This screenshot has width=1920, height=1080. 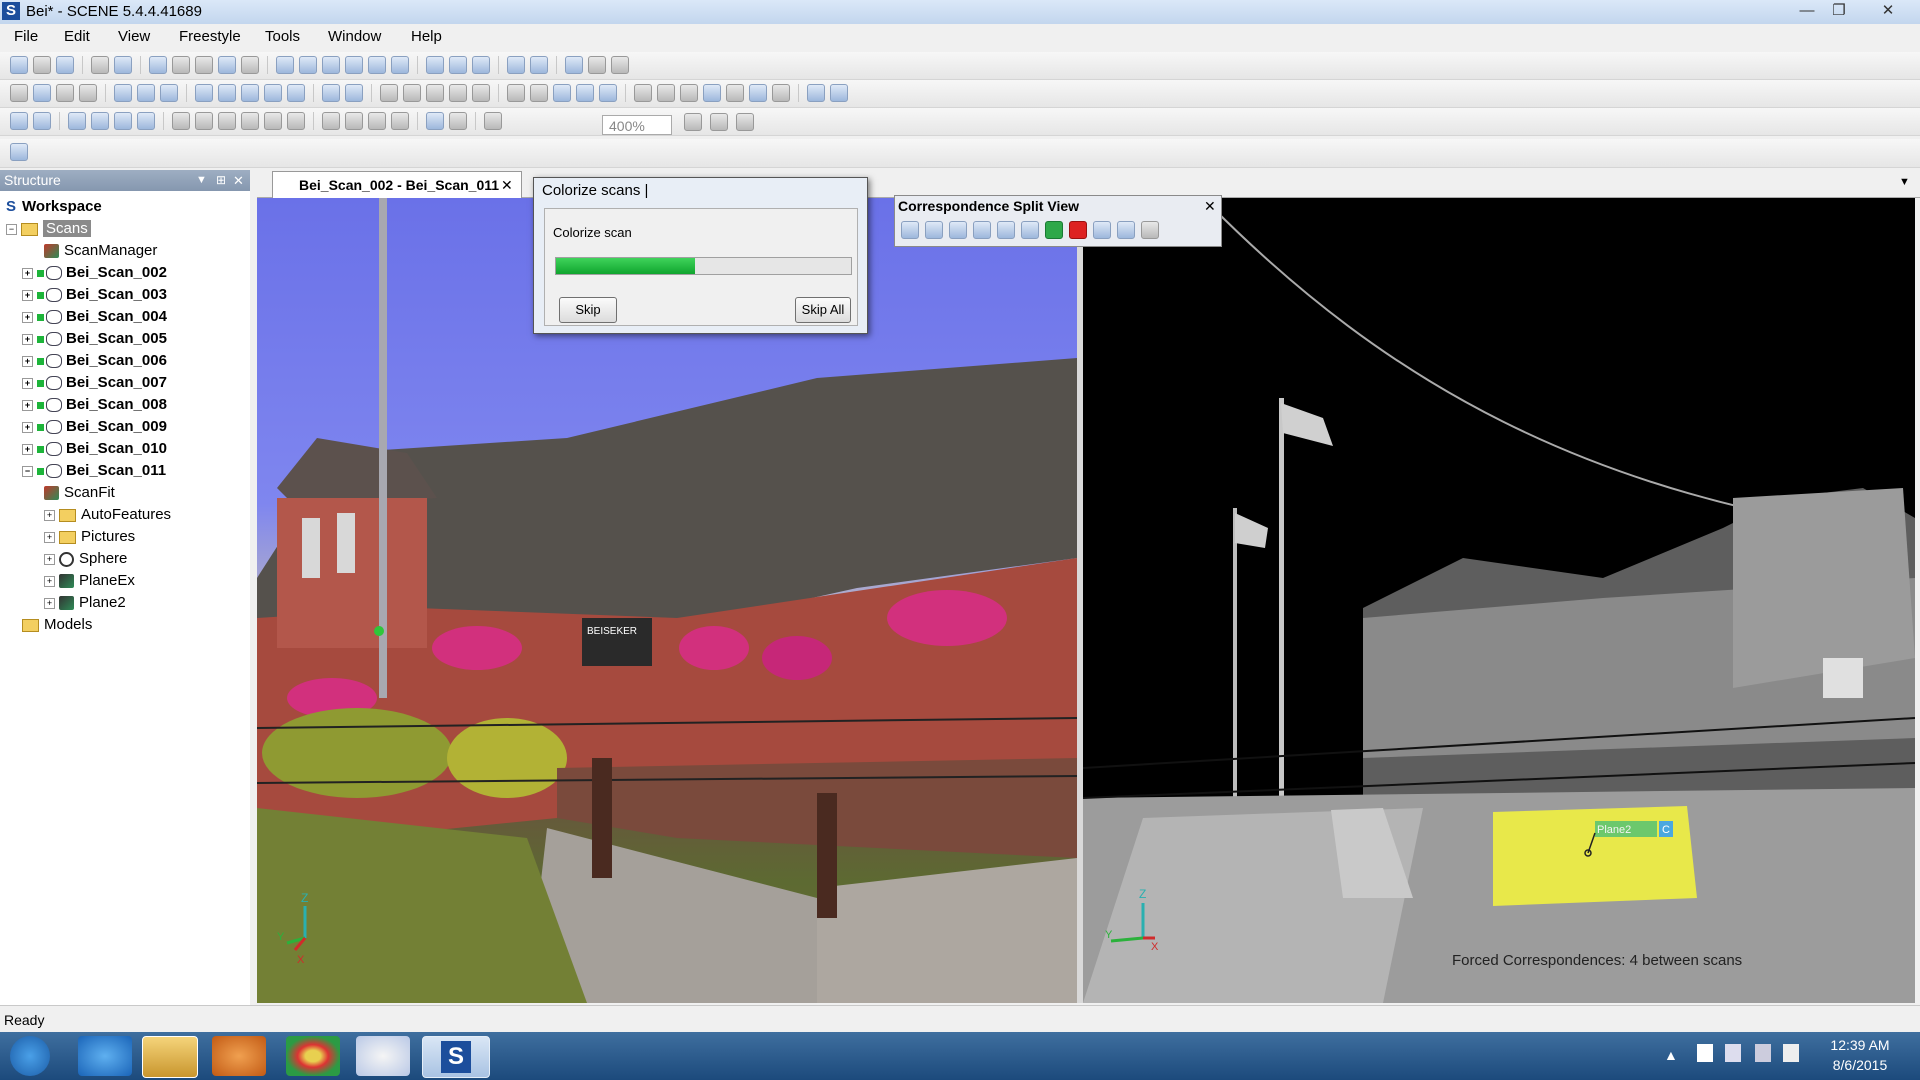 What do you see at coordinates (238, 180) in the screenshot?
I see `close-panel-icon: ✕` at bounding box center [238, 180].